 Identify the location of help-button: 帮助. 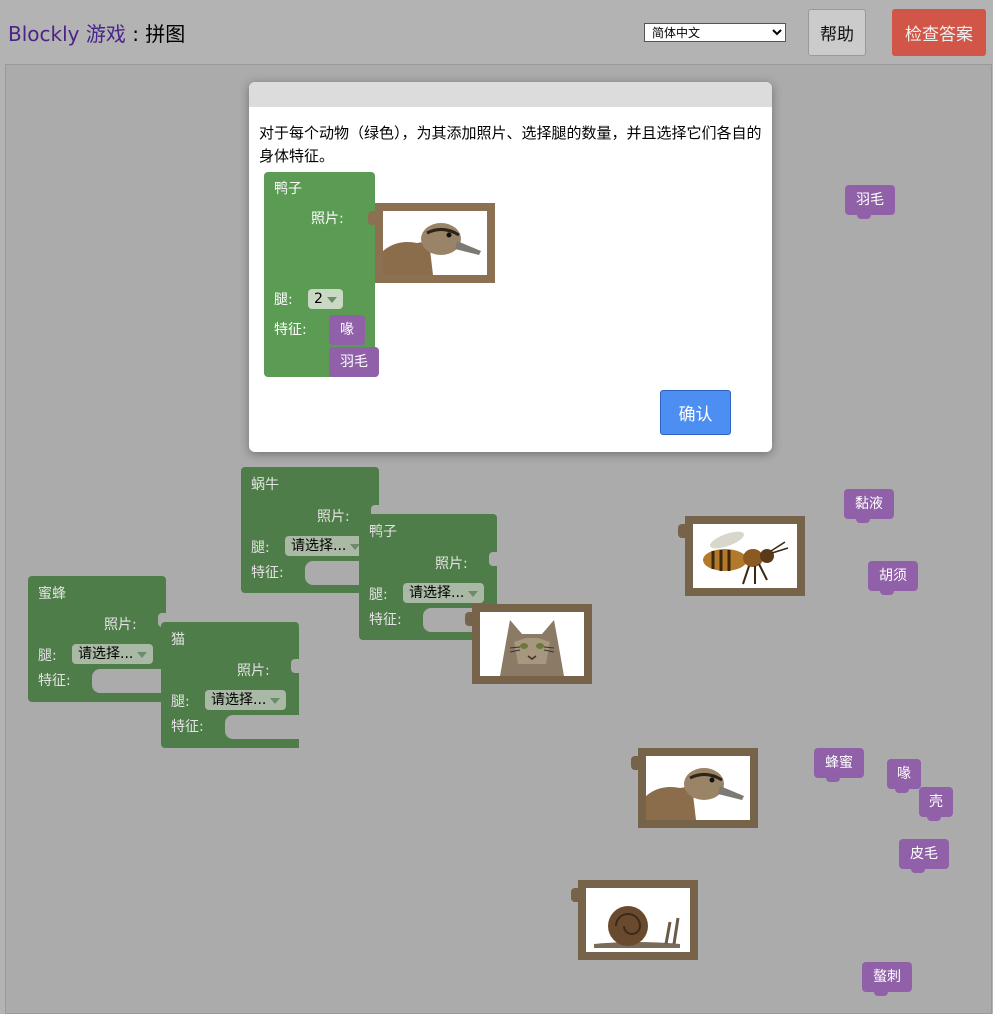
(837, 32).